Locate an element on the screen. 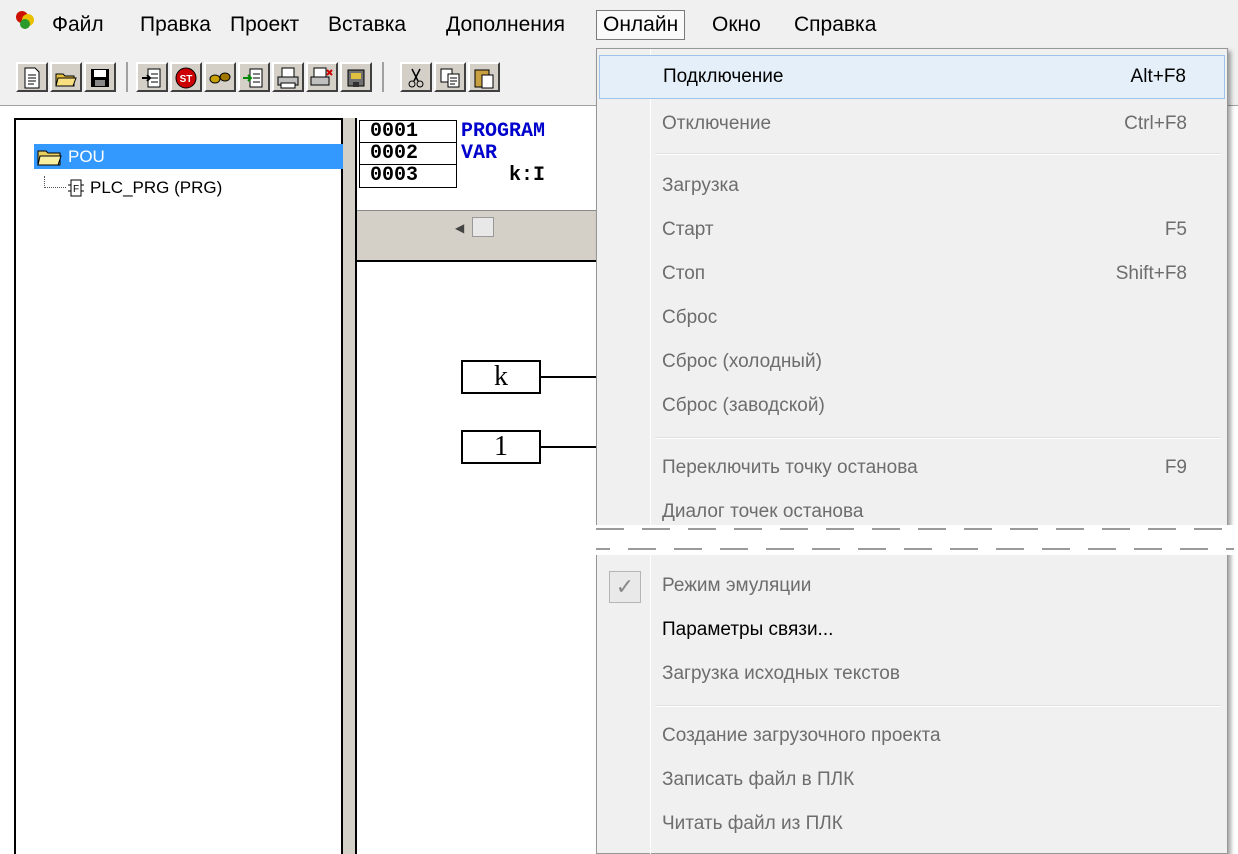 The height and width of the screenshot is (854, 1238). menu-online: Онлайн is located at coordinates (641, 25).